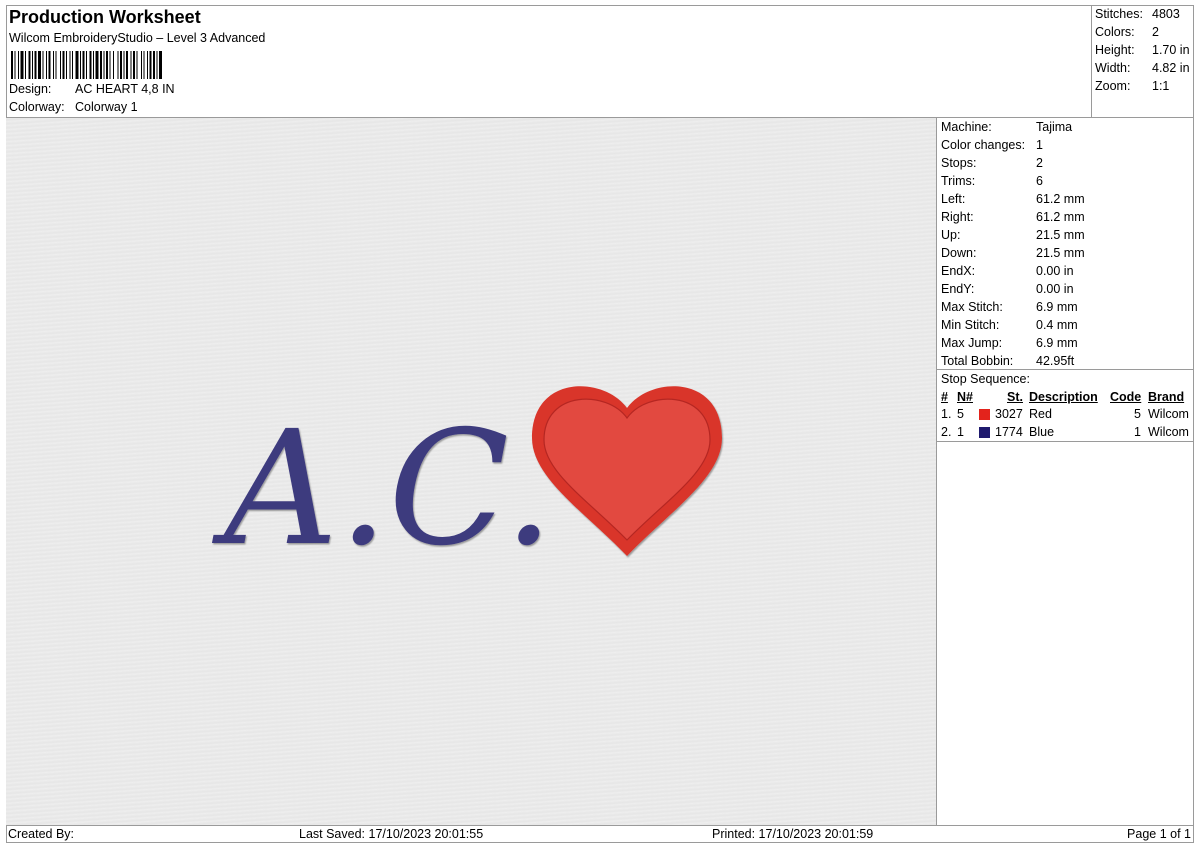 This screenshot has width=1200, height=848. Describe the element at coordinates (1055, 289) in the screenshot. I see `machine-info-value: 0.00 in` at that location.